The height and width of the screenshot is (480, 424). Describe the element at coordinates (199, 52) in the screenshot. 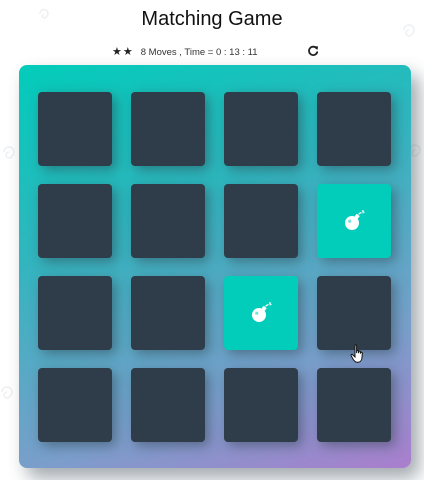

I see `moves-time-counter: 8 Moves , Time = 0 : 13 : 11` at that location.